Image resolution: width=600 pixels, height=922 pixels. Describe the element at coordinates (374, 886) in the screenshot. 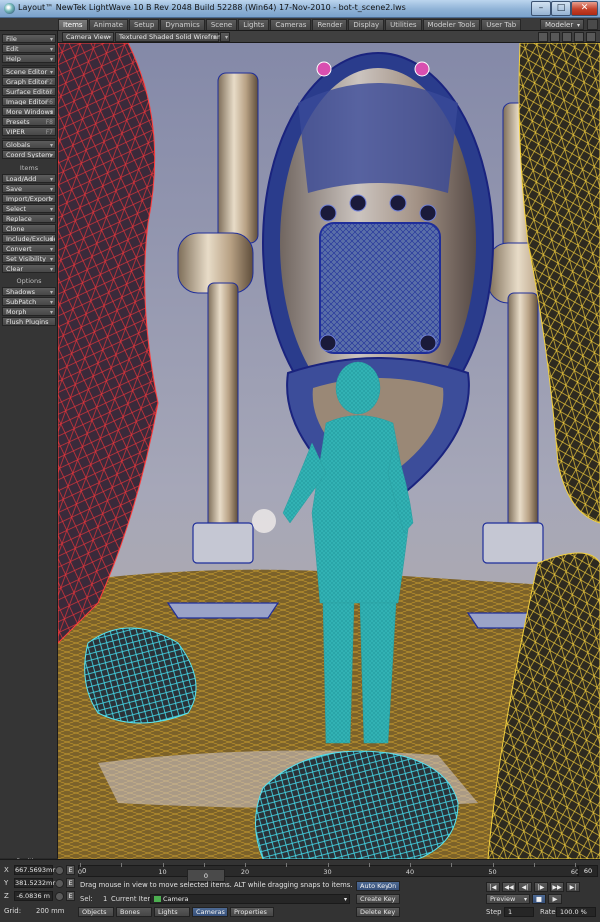

I see `auto-key-label: Auto Key` at that location.